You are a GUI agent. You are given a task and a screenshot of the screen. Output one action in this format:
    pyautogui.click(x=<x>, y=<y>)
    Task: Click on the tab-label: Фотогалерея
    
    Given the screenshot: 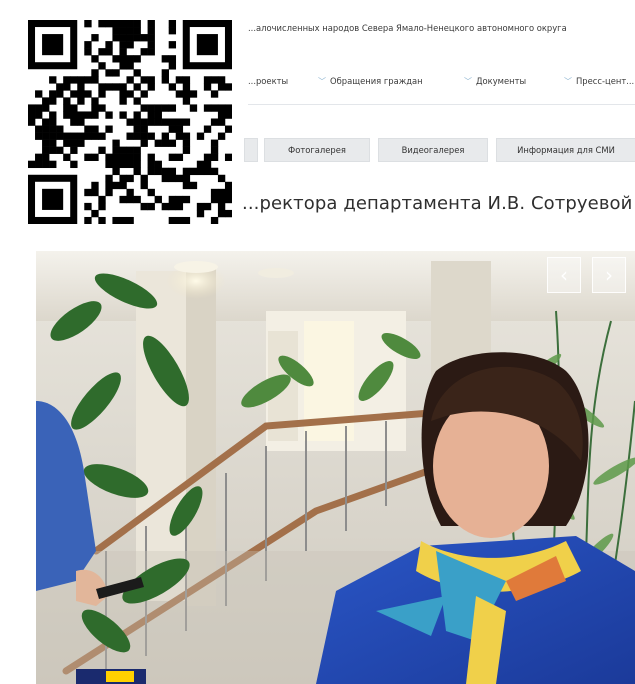 What is the action you would take?
    pyautogui.click(x=317, y=150)
    